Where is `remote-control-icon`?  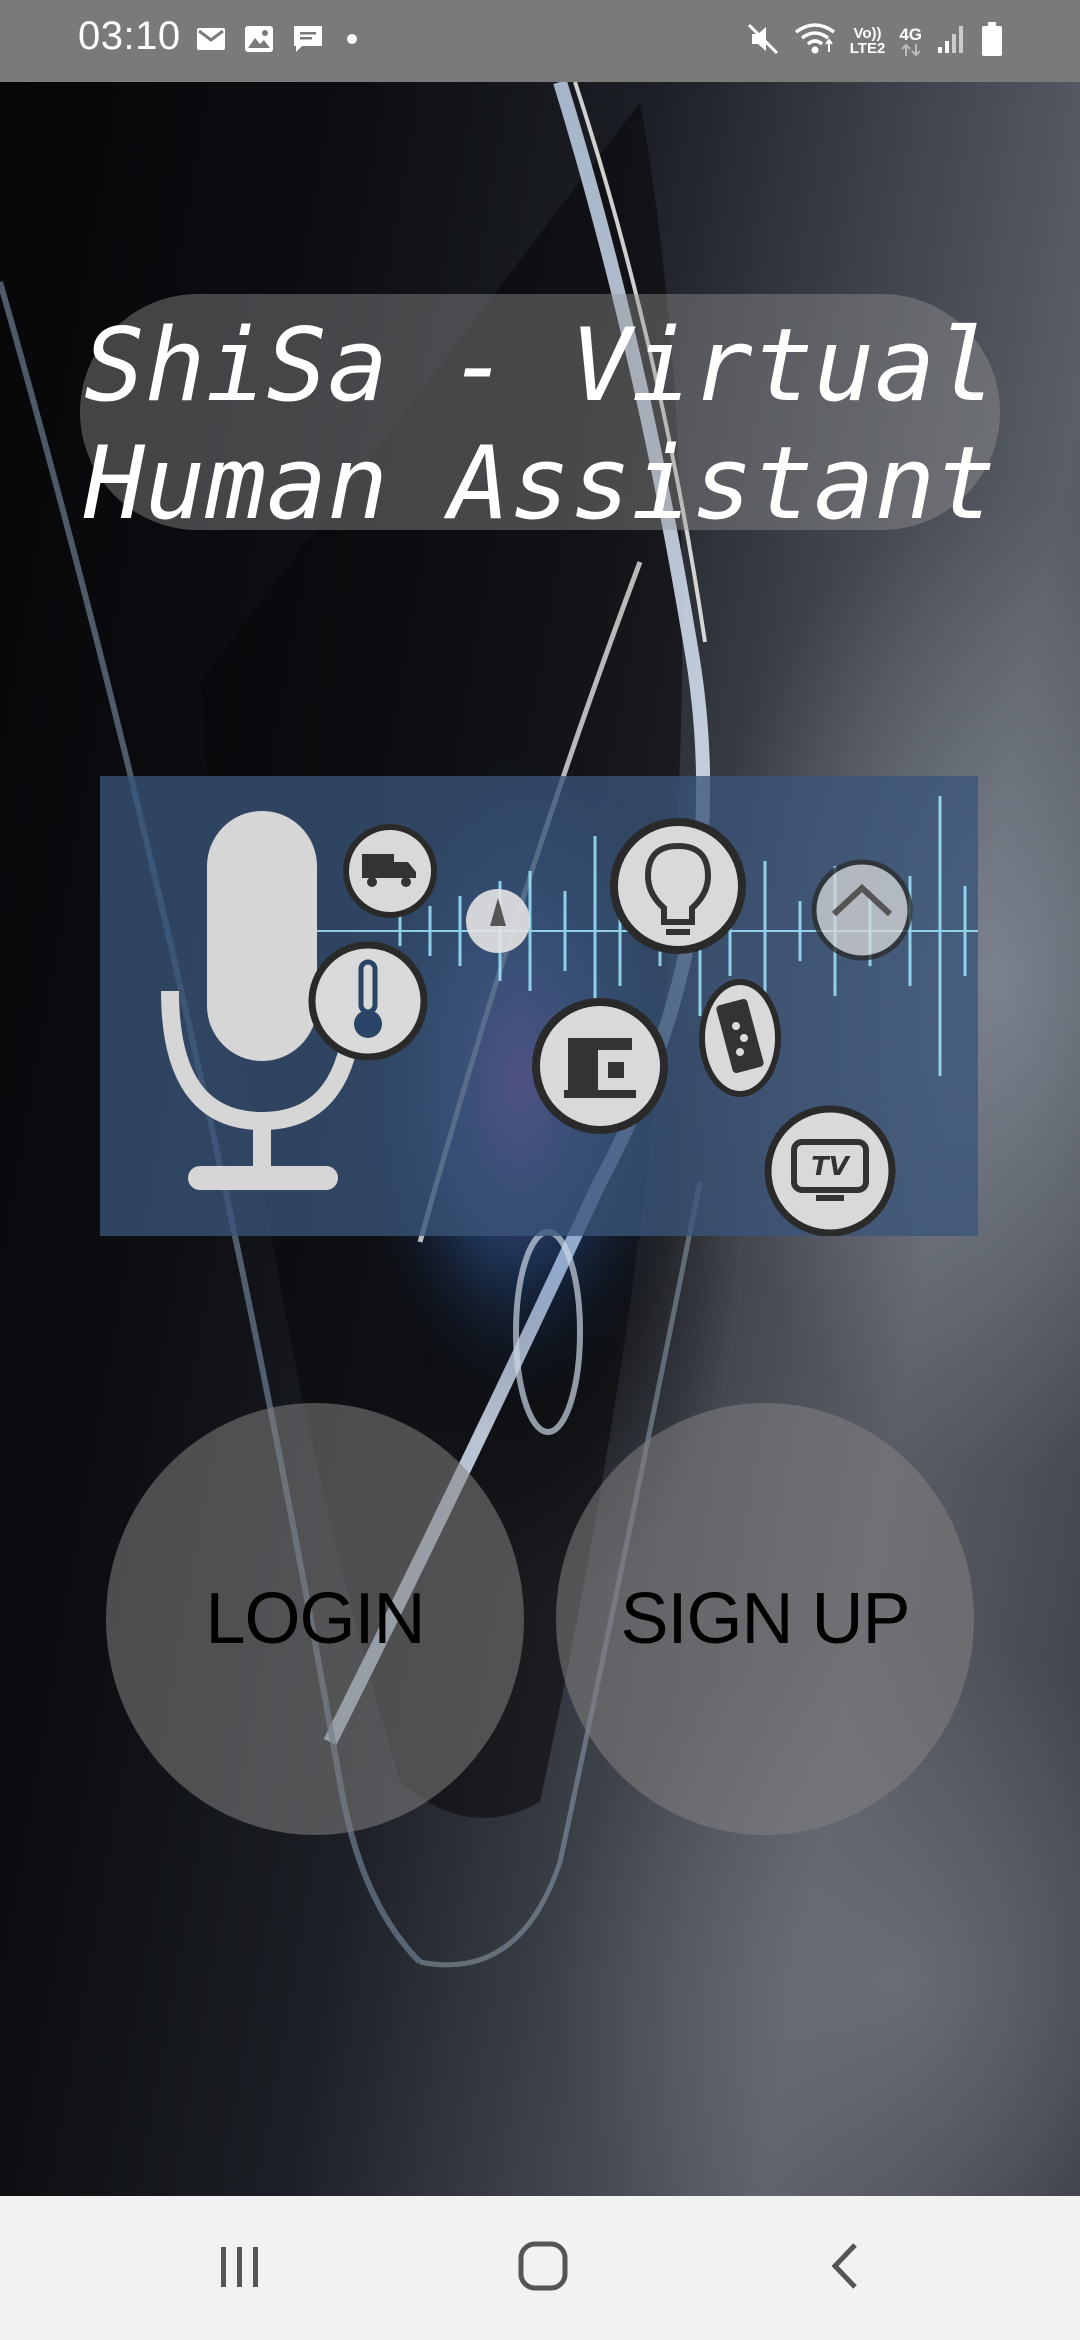
remote-control-icon is located at coordinates (740, 1038).